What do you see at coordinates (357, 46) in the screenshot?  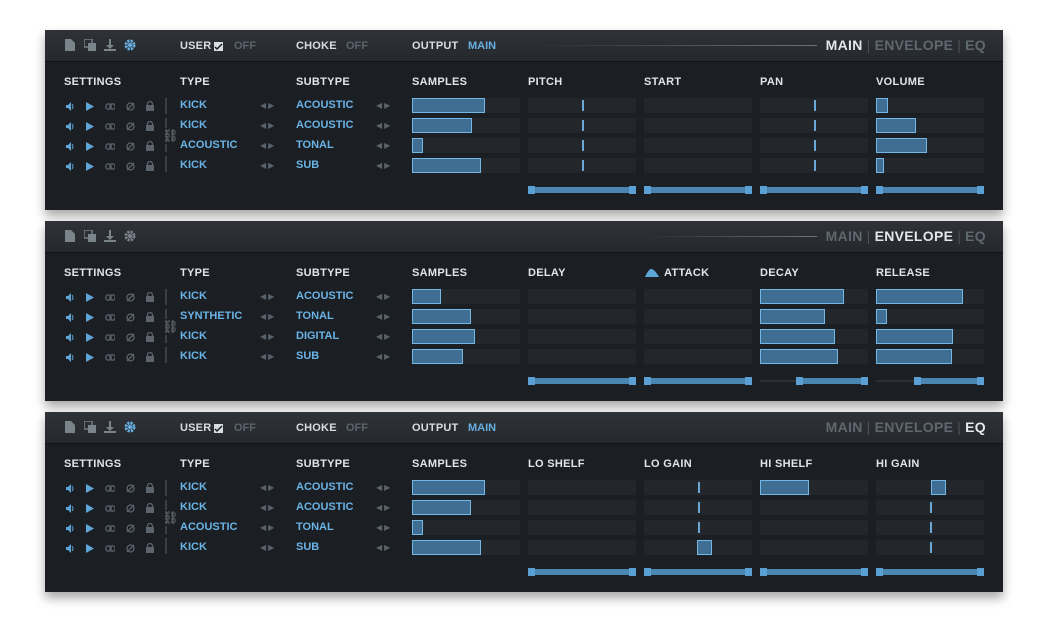 I see `choke-value: OFF` at bounding box center [357, 46].